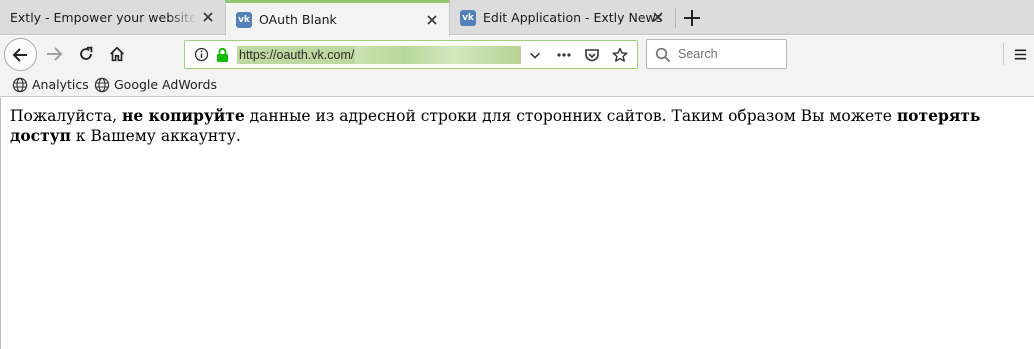 The width and height of the screenshot is (1034, 349). I want to click on new-tab-button, so click(692, 18).